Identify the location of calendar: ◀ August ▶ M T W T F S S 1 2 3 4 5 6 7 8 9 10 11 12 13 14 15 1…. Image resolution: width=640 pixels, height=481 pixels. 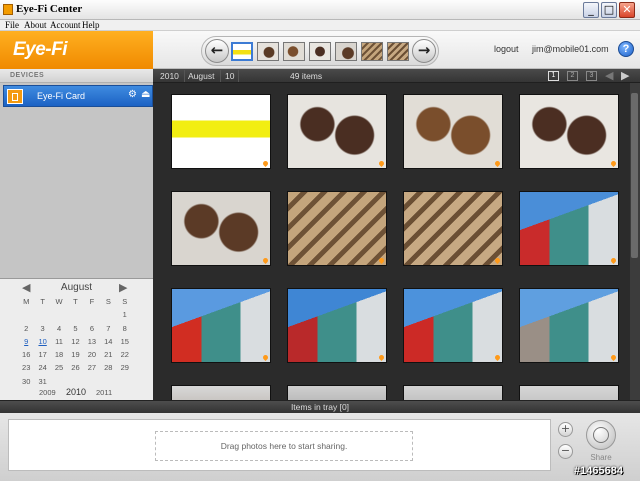
(76, 339).